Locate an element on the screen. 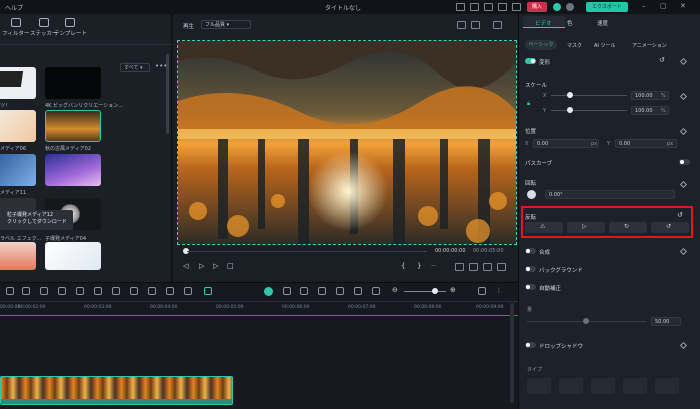  zoom-slider is located at coordinates (425, 291).